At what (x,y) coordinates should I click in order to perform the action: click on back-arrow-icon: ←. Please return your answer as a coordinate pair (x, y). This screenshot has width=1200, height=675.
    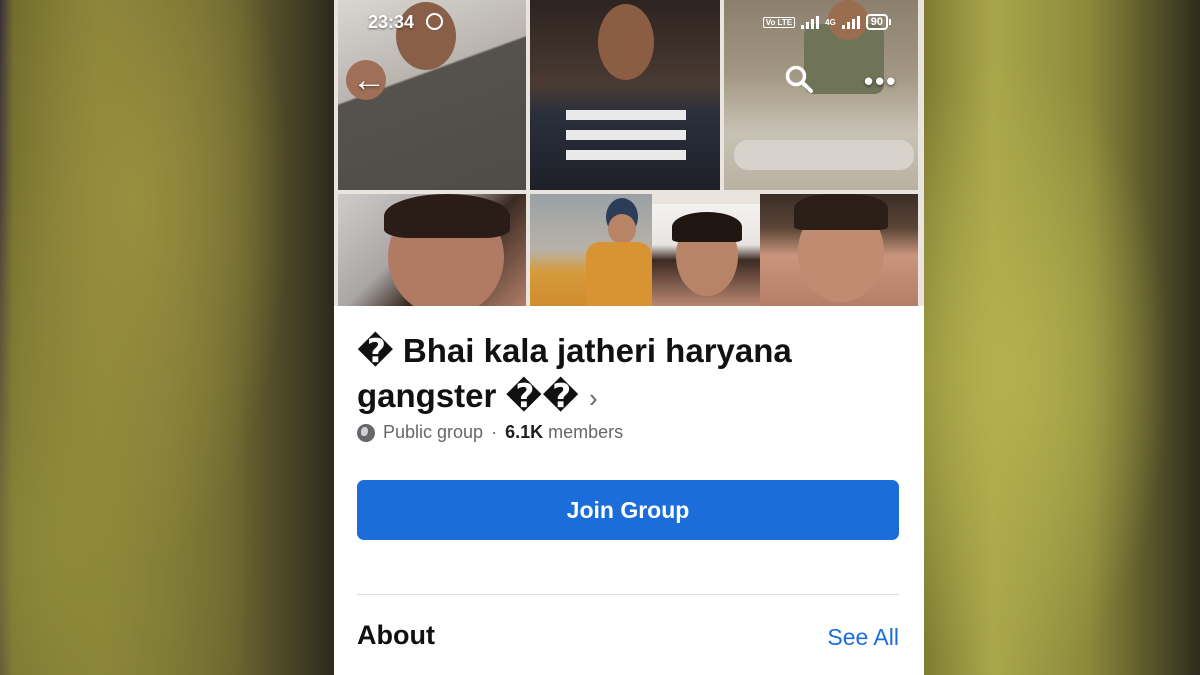
    Looking at the image, I should click on (370, 80).